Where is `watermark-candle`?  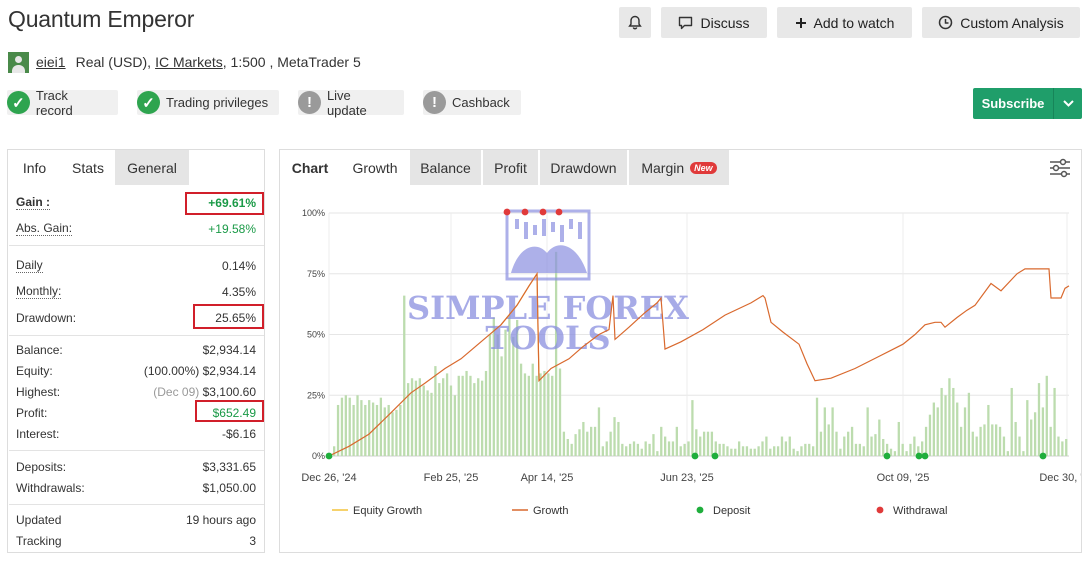 watermark-candle is located at coordinates (562, 233).